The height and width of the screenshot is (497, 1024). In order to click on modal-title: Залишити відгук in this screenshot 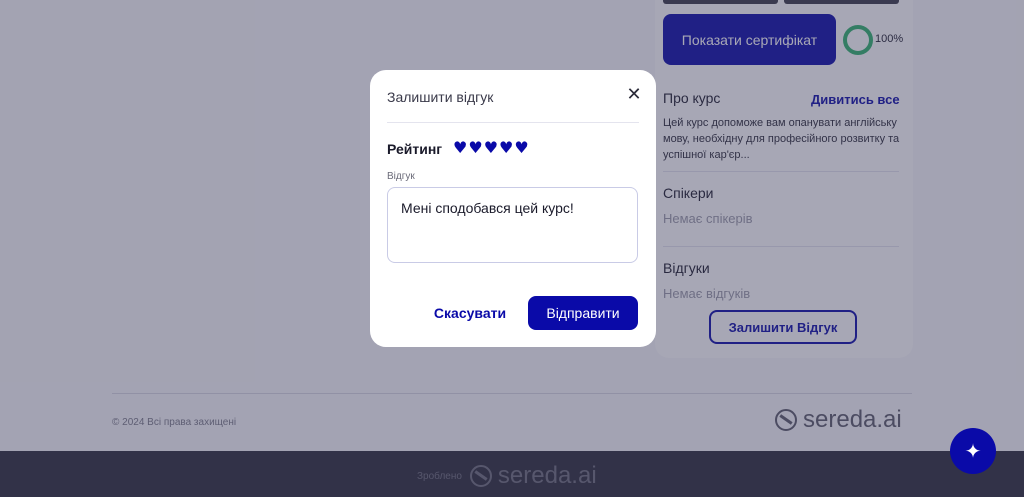, I will do `click(440, 97)`.